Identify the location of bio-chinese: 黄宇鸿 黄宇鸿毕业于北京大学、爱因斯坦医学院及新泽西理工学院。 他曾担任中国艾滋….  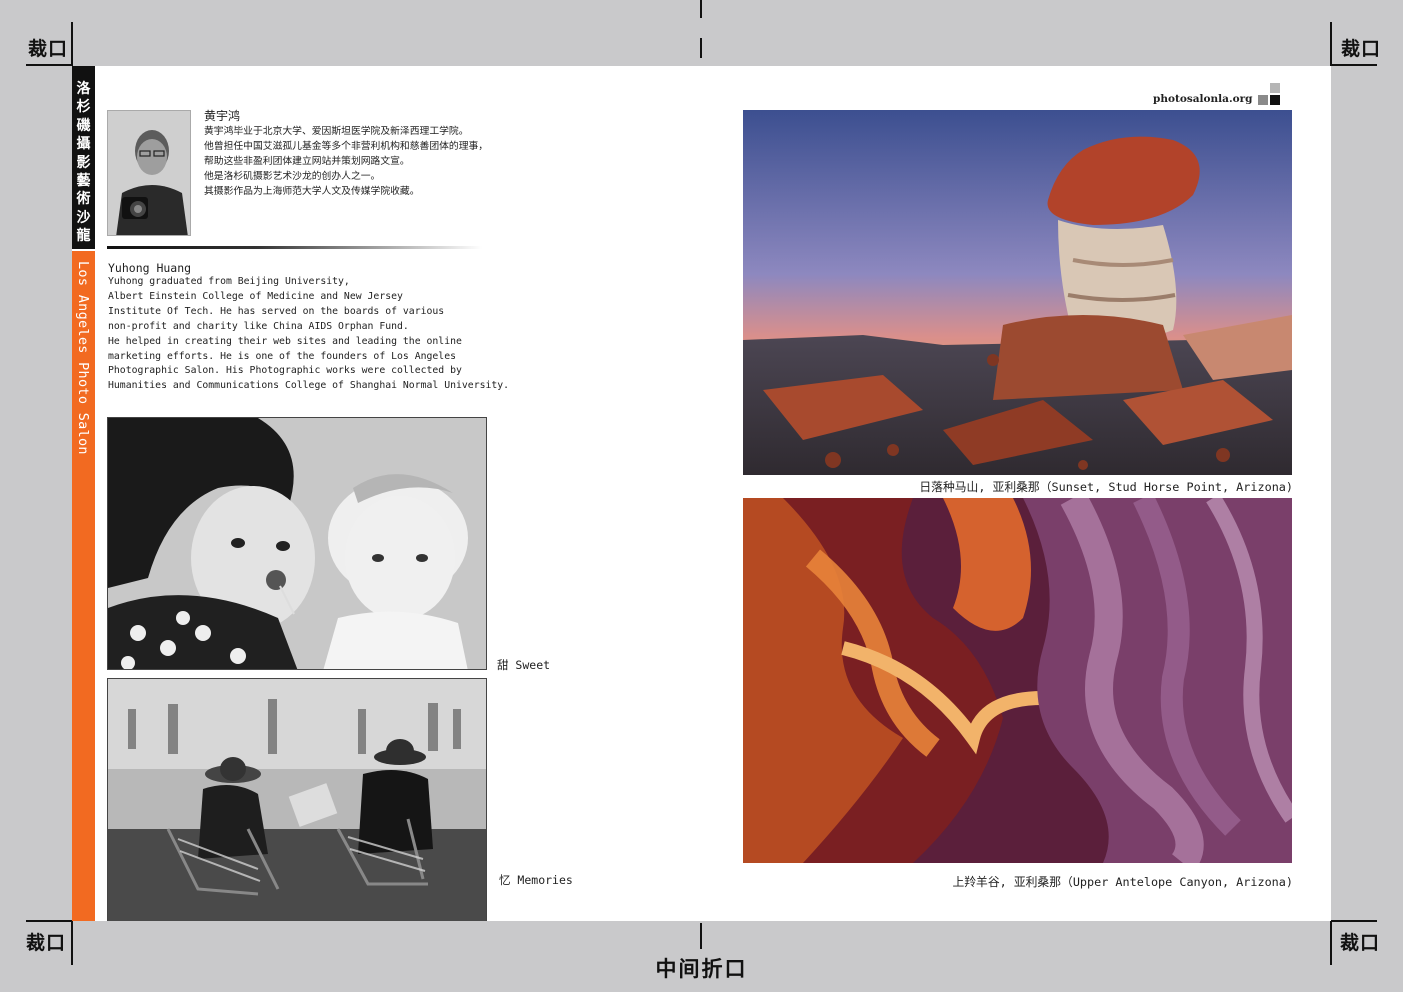
(346, 154).